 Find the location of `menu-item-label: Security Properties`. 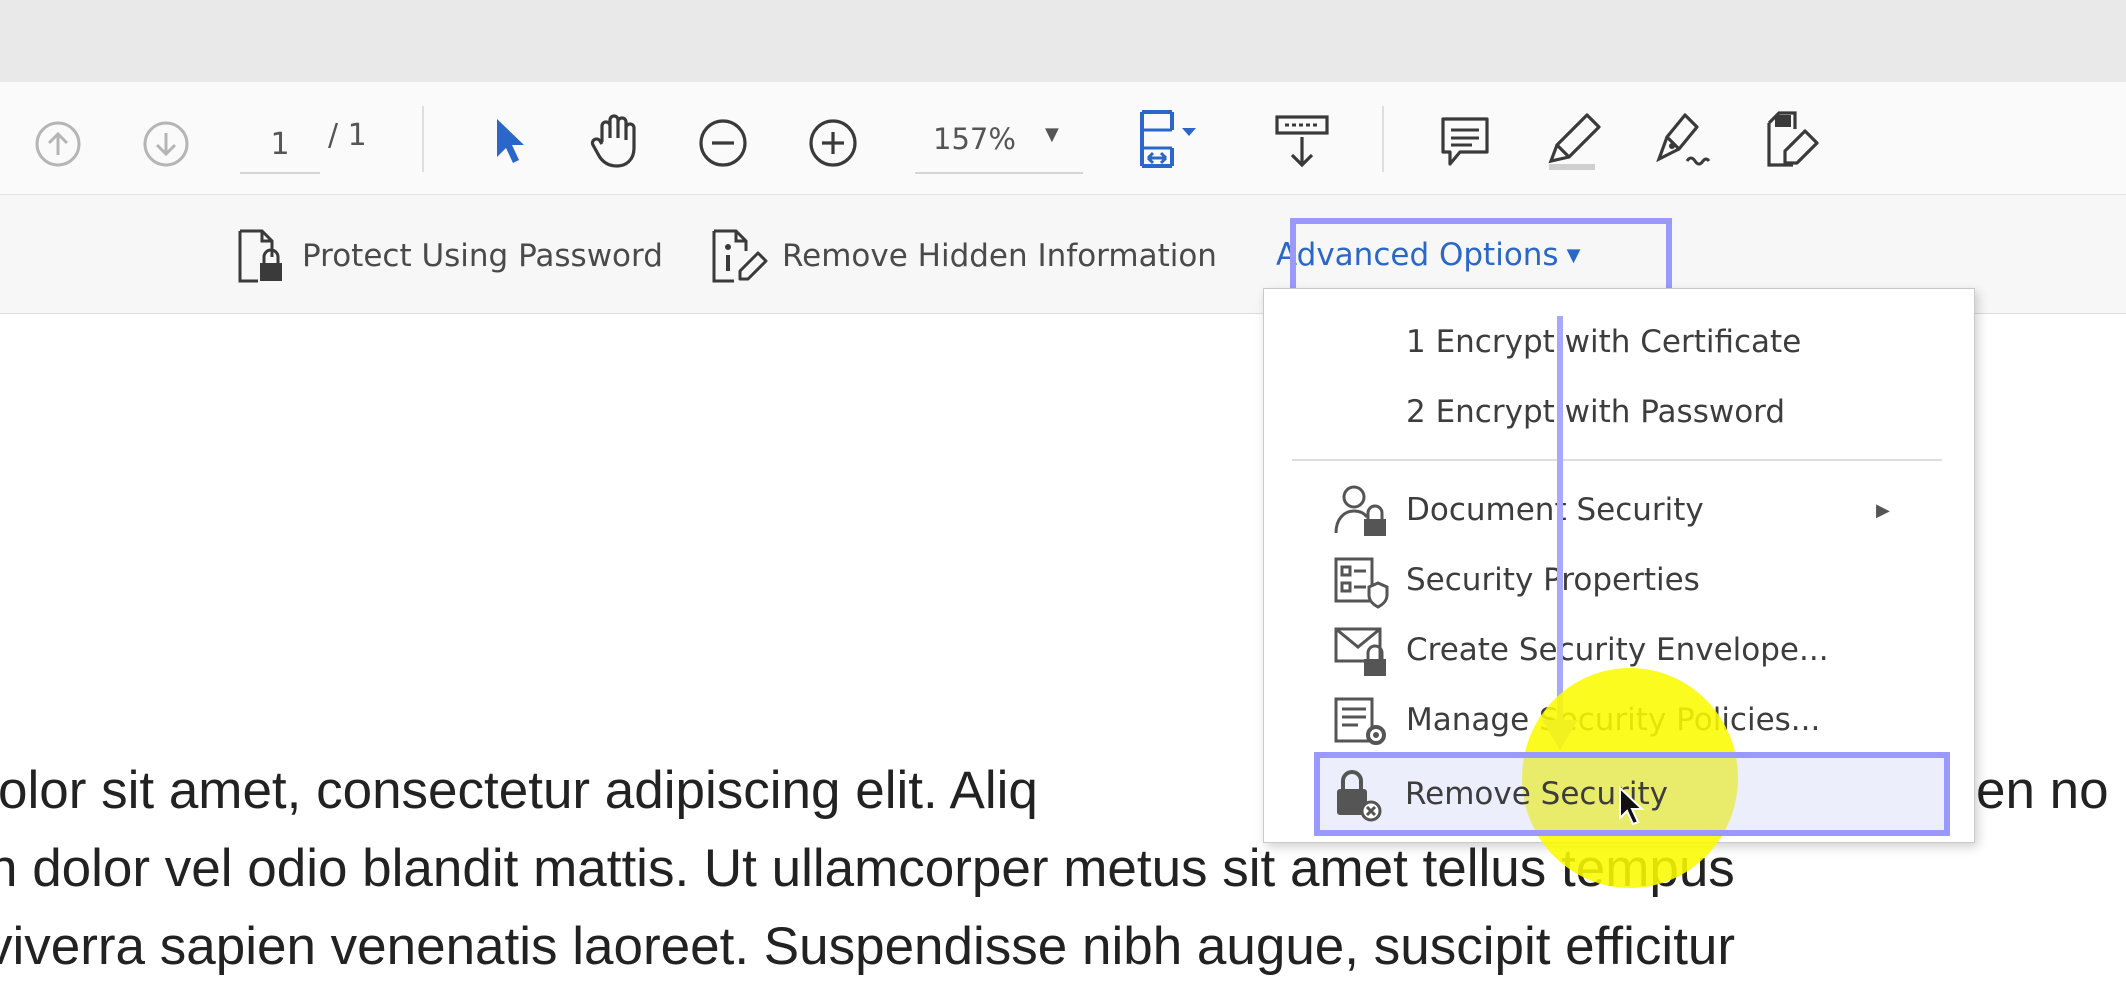

menu-item-label: Security Properties is located at coordinates (1553, 580).